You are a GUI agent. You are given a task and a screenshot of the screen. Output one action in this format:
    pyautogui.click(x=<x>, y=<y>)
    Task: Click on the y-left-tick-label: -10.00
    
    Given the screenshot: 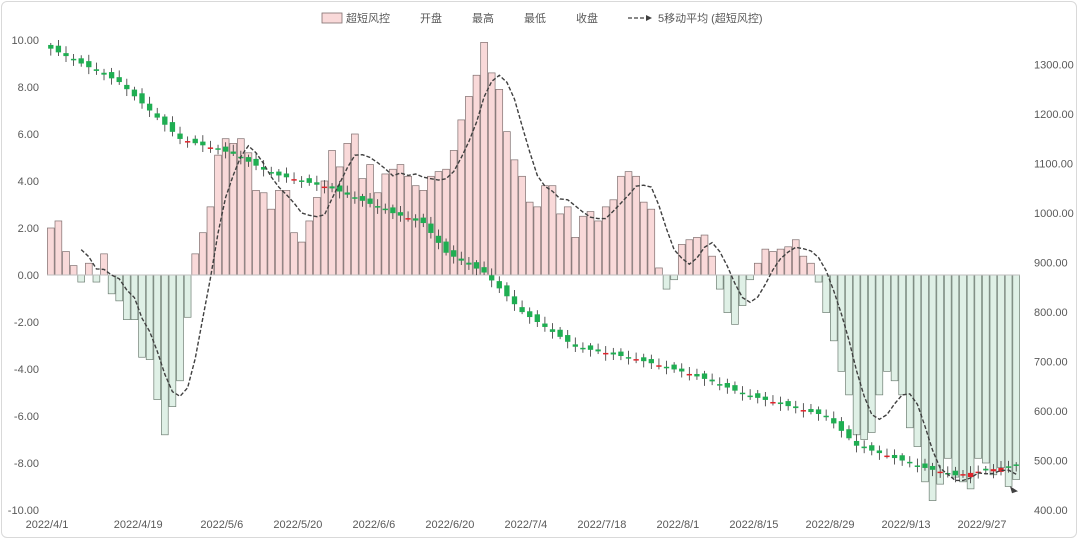 What is the action you would take?
    pyautogui.click(x=23, y=511)
    